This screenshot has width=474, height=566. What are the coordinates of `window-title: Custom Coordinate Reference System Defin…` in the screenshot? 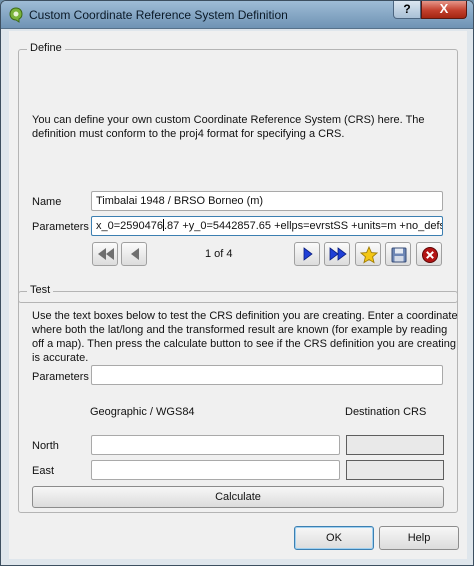 It's located at (158, 15).